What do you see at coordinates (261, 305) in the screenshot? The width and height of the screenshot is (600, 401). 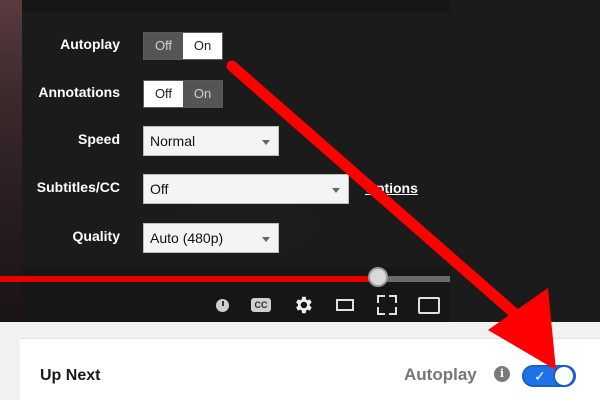 I see `cc-icon: CC` at bounding box center [261, 305].